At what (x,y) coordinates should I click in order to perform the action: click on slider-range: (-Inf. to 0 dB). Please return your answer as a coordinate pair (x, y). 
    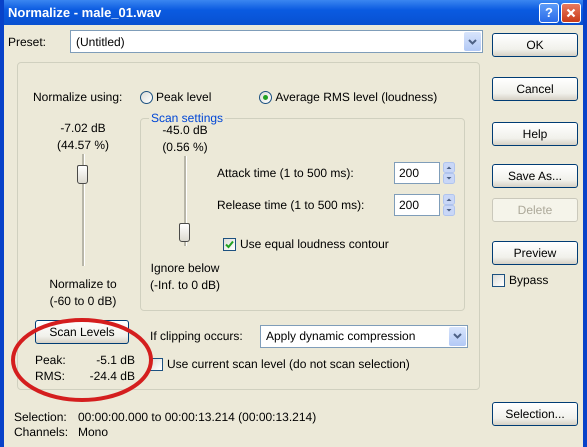
    Looking at the image, I should click on (185, 285).